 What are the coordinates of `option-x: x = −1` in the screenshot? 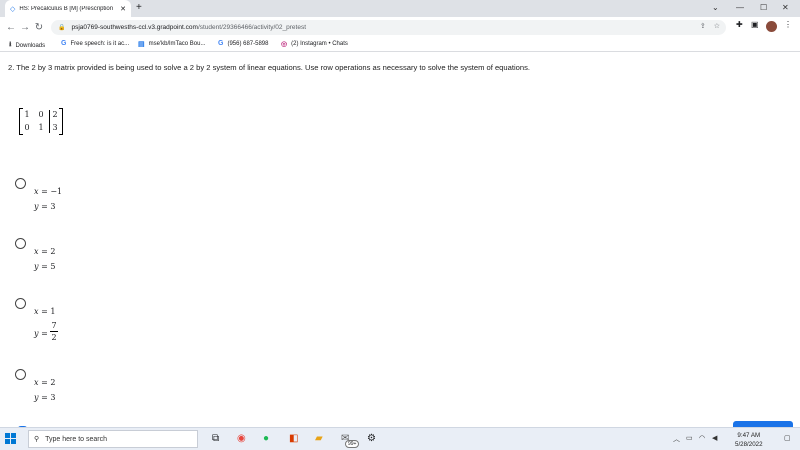 It's located at (48, 191).